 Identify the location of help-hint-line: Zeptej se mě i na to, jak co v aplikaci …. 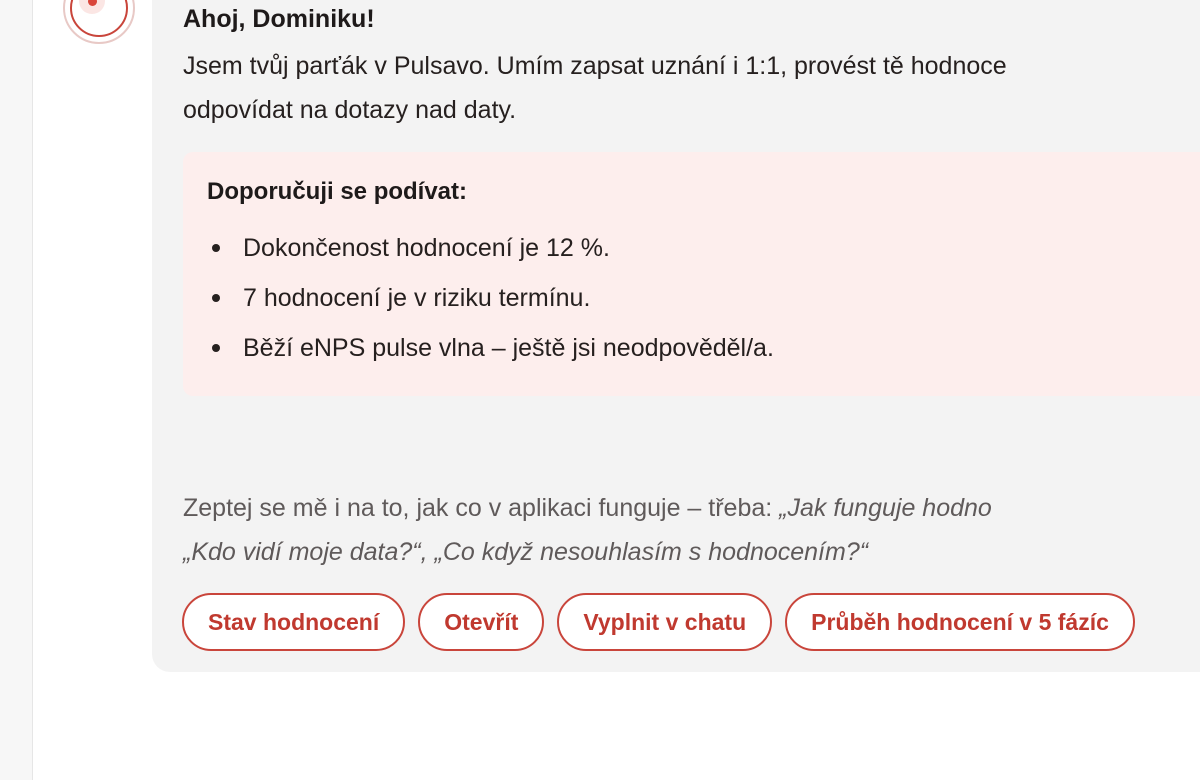
(691, 508).